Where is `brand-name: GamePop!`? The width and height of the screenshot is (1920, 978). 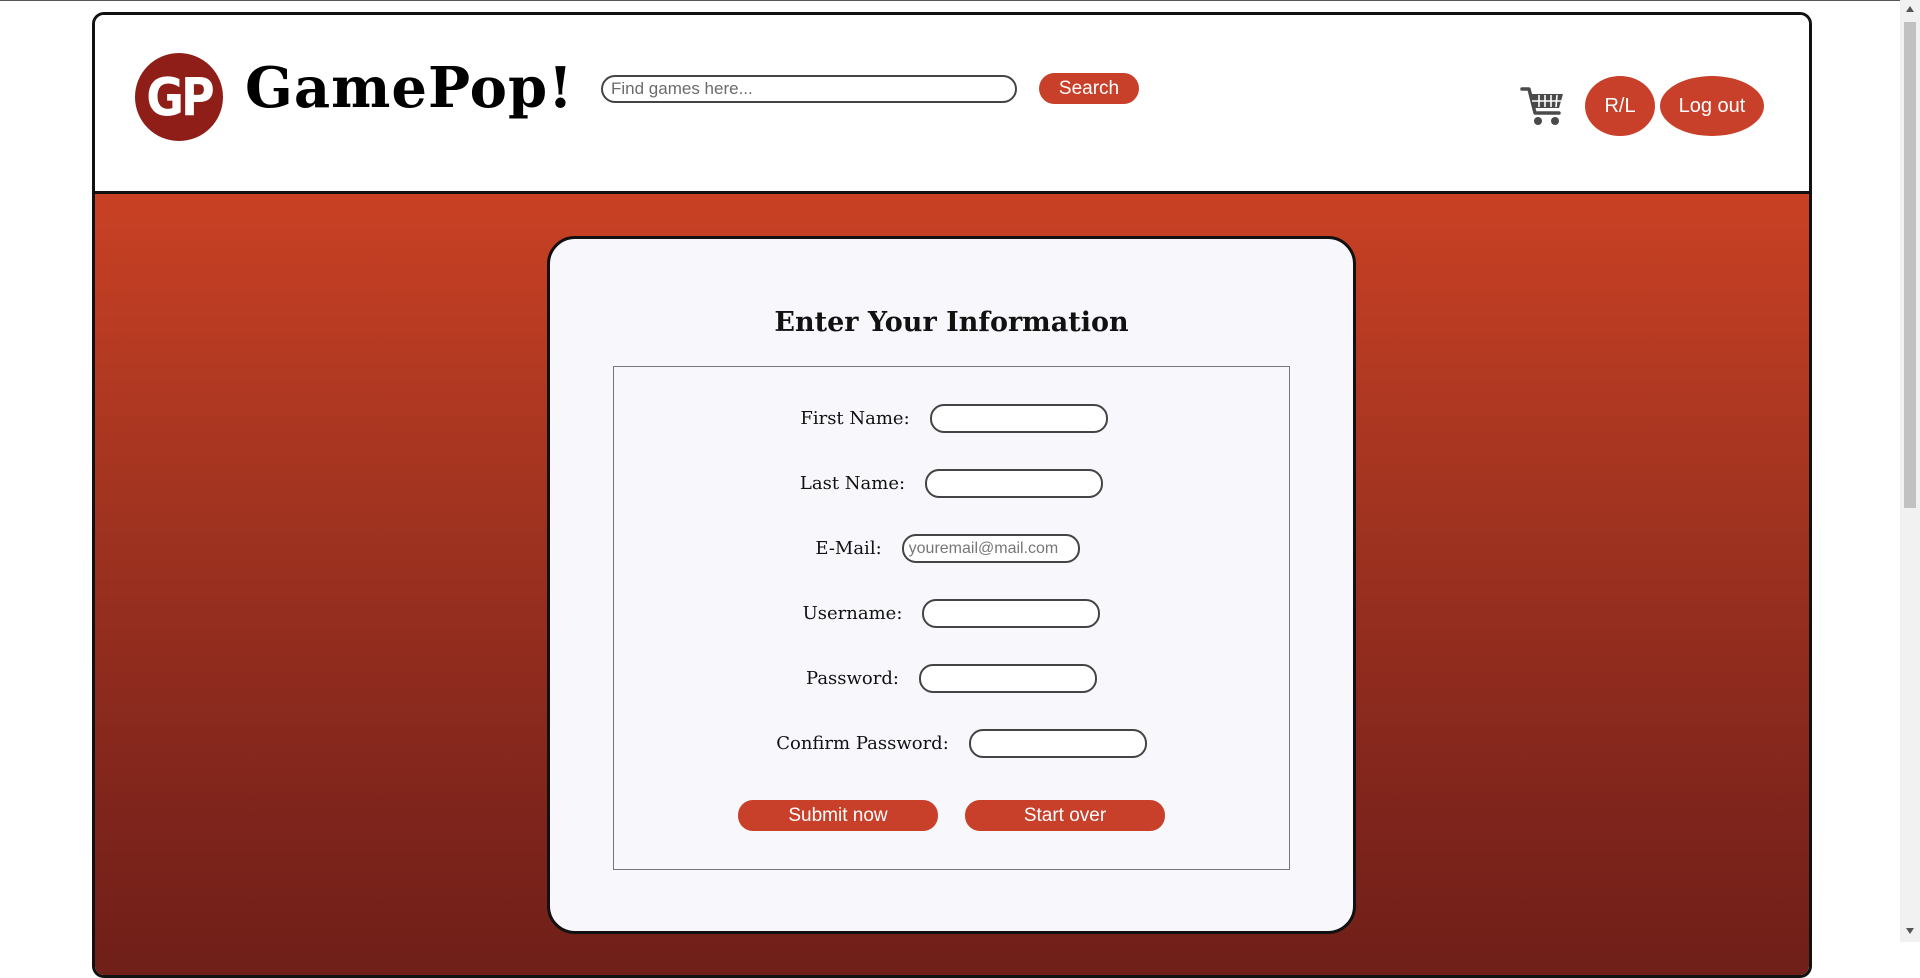
brand-name: GamePop! is located at coordinates (409, 88).